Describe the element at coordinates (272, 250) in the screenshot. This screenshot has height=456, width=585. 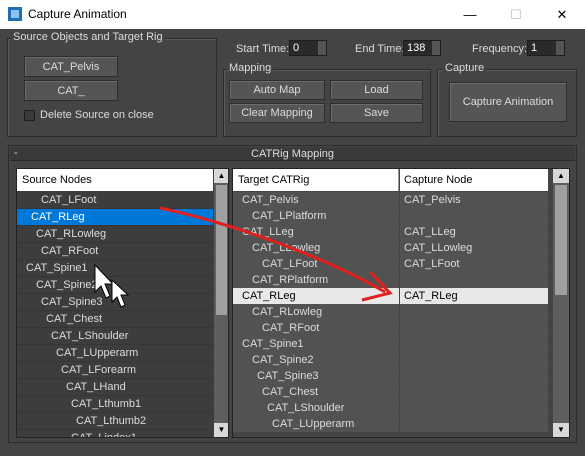
I see `red-arrow-icon` at that location.